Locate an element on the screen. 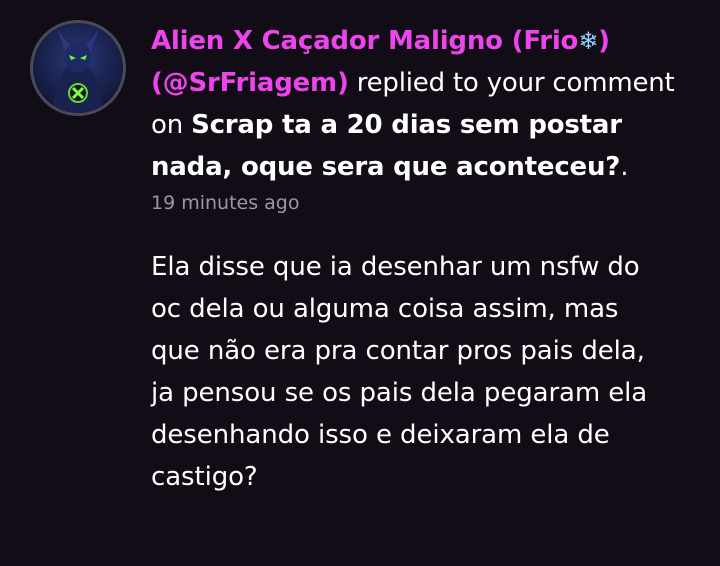 This screenshot has width=720, height=566. timestamp: 19 minutes ago is located at coordinates (225, 203).